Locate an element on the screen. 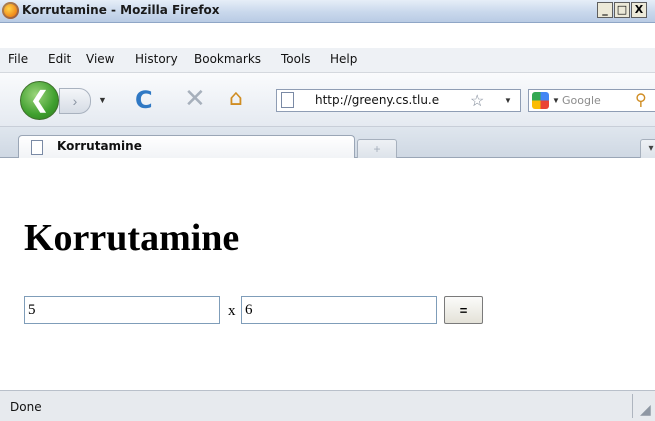  minimize-button: _ is located at coordinates (605, 10).